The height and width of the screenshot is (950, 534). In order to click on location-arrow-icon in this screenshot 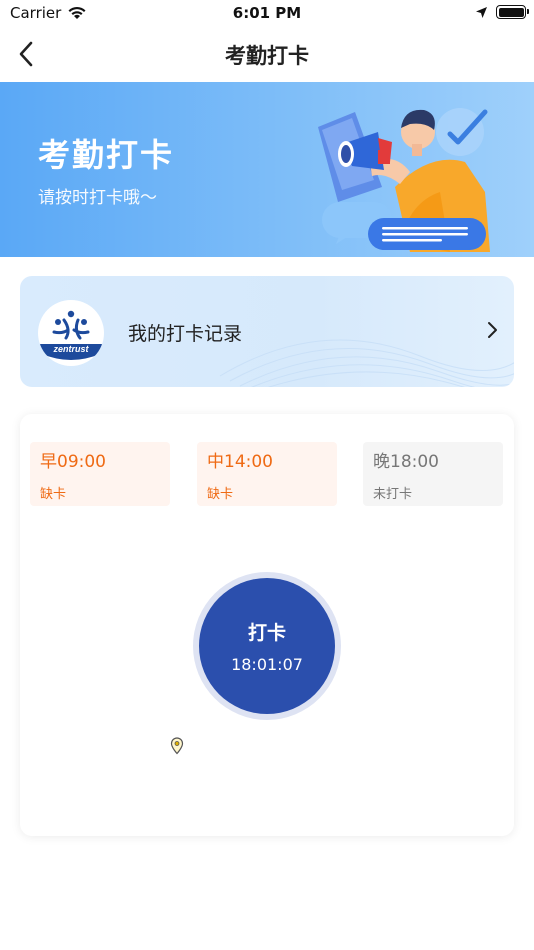, I will do `click(481, 12)`.